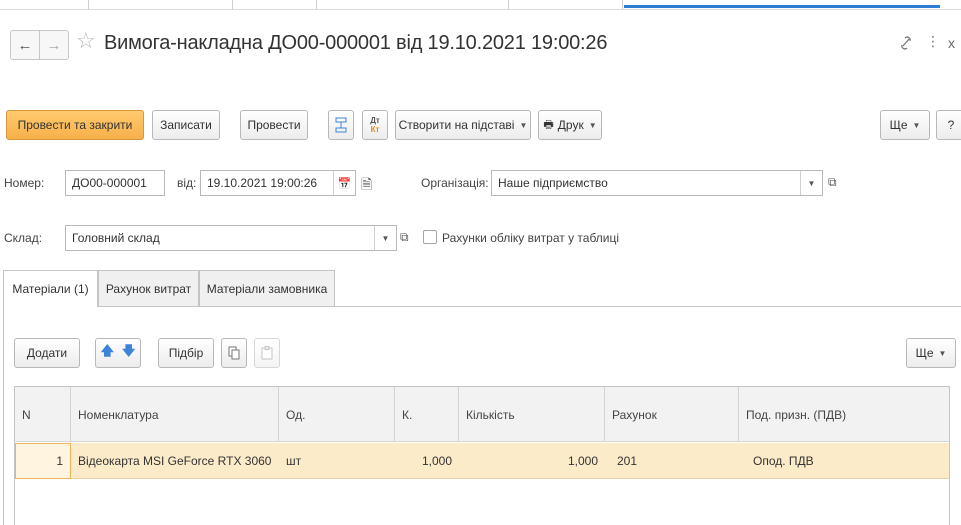  I want to click on active-window-tab-indicator, so click(782, 6).